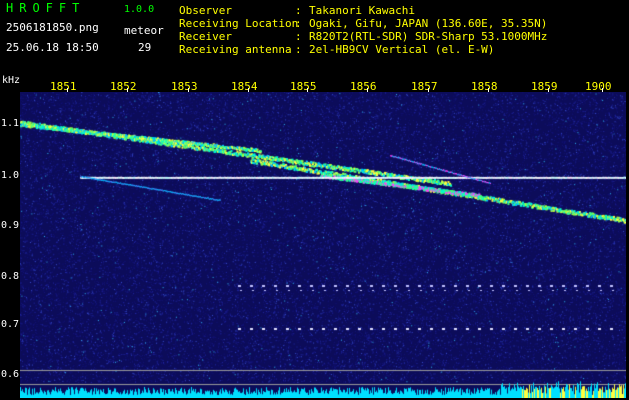  What do you see at coordinates (314, 77) in the screenshot?
I see `time-axis: 1851 1852 1853 1854 1855 1856 1857 1858 1859 1900` at bounding box center [314, 77].